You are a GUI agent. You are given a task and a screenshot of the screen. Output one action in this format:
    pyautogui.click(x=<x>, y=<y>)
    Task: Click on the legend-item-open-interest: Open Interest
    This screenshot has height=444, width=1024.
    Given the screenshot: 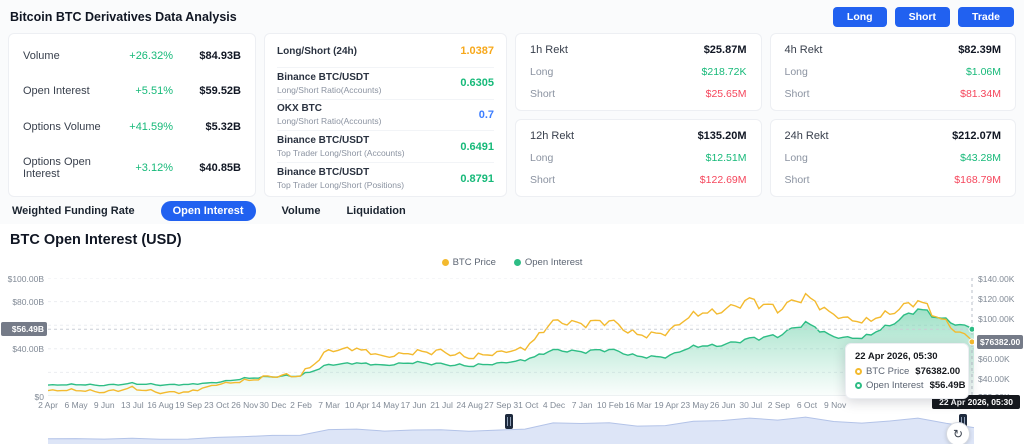 What is the action you would take?
    pyautogui.click(x=548, y=262)
    